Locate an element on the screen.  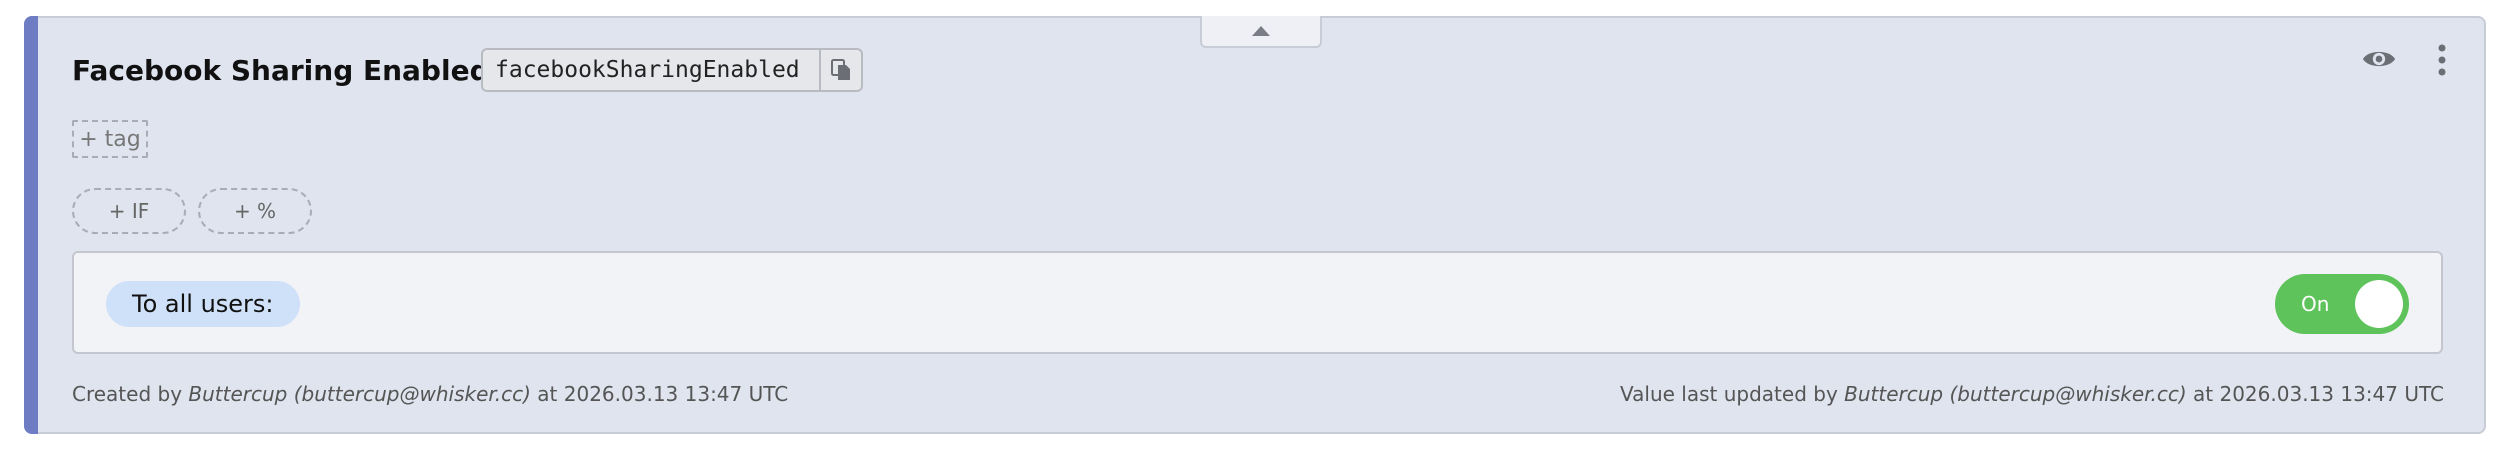
updated-by: Buttercup (buttercup@whisker.cc) is located at coordinates (2015, 394).